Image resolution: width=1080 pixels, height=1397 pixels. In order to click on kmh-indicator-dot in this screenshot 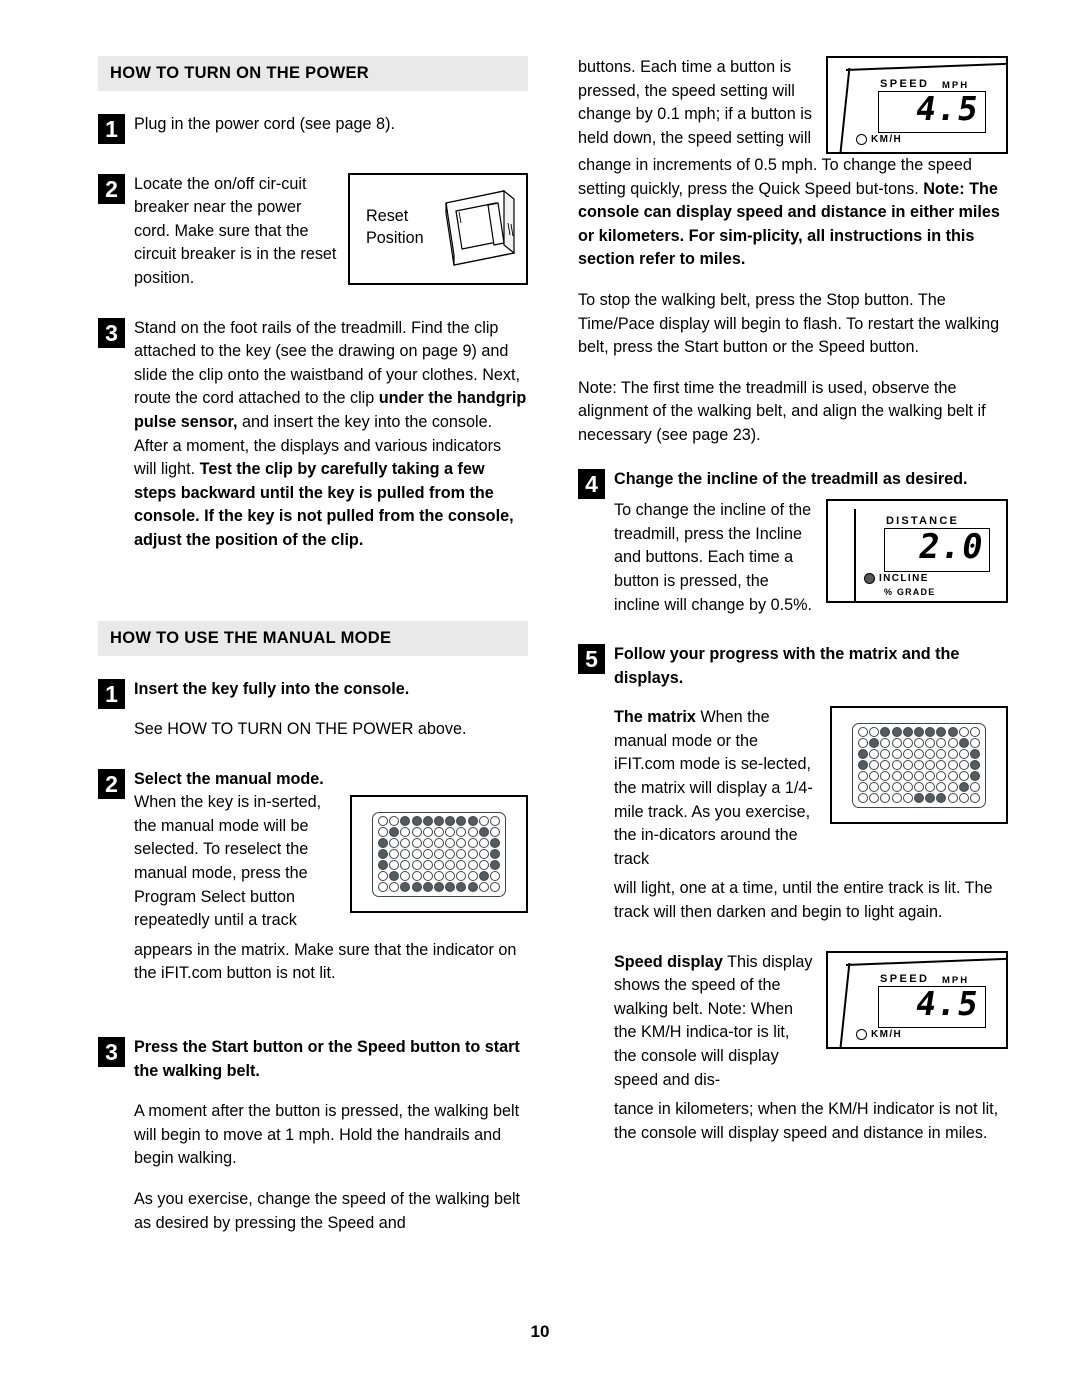, I will do `click(861, 1034)`.